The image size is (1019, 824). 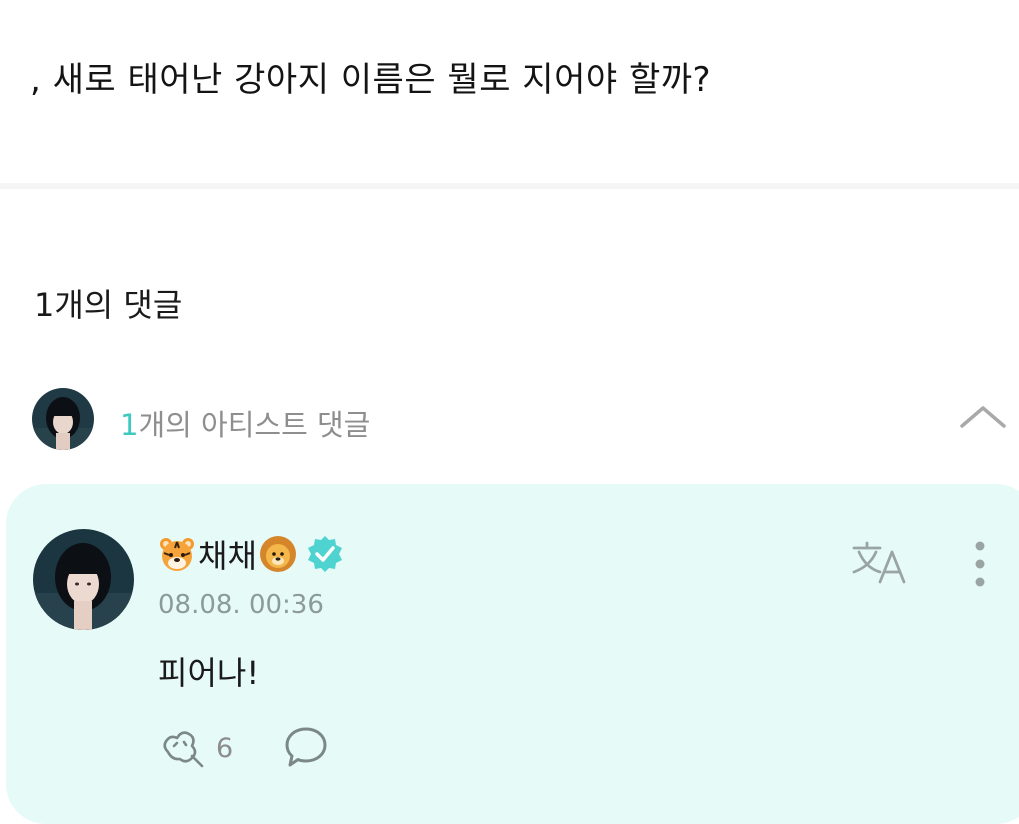 I want to click on translate-icon, so click(x=880, y=562).